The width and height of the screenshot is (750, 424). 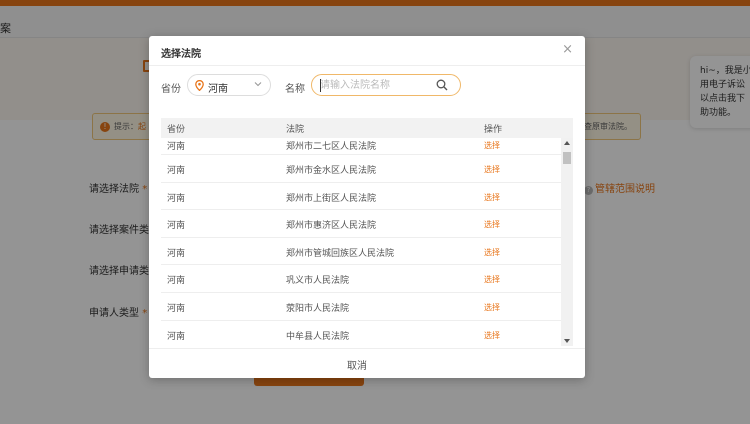 What do you see at coordinates (318, 281) in the screenshot?
I see `cell-court: 巩义市人民法院` at bounding box center [318, 281].